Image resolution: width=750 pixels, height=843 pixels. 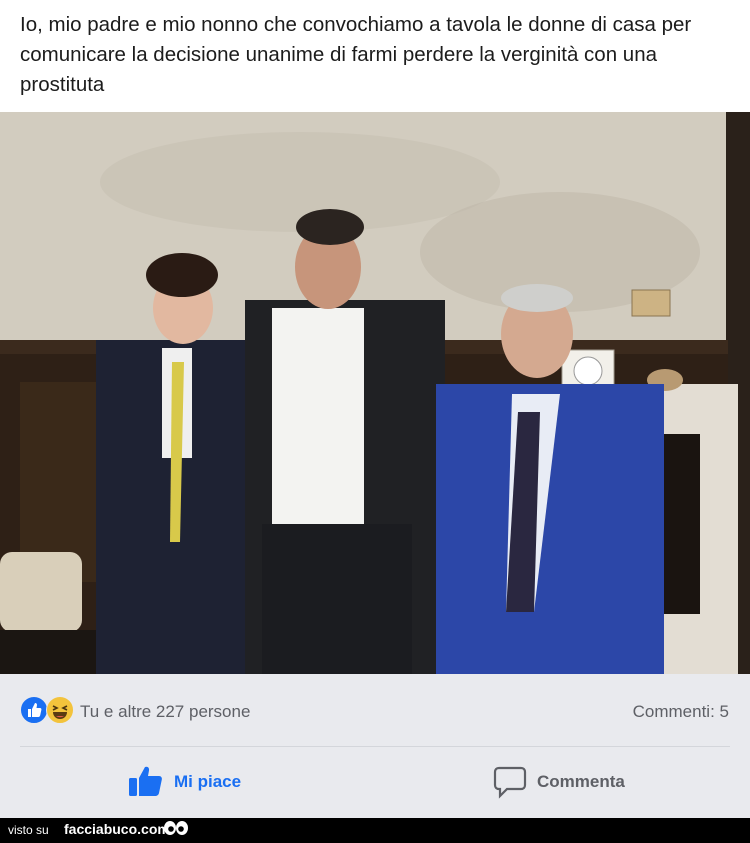 What do you see at coordinates (681, 712) in the screenshot?
I see `comments-count: Commenti: 5` at bounding box center [681, 712].